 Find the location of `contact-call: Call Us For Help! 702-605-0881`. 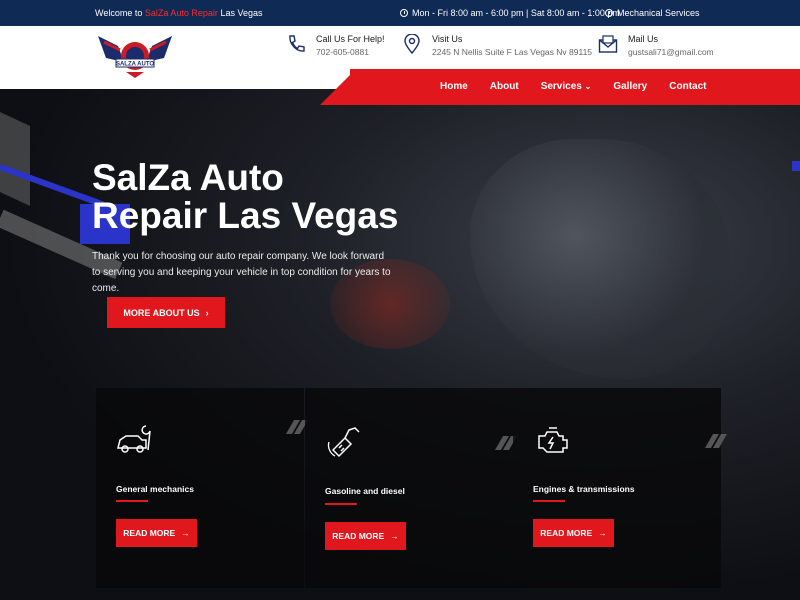

contact-call: Call Us For Help! 702-605-0881 is located at coordinates (335, 46).